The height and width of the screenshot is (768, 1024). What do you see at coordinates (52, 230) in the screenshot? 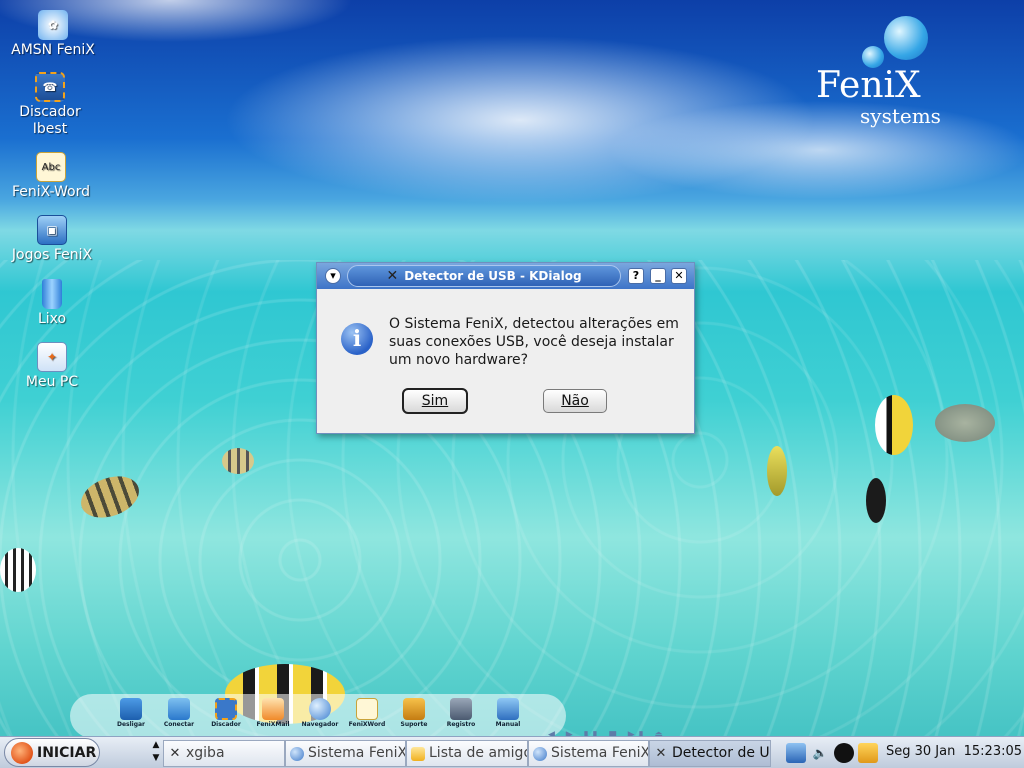
I see `games-icon: ▣` at bounding box center [52, 230].